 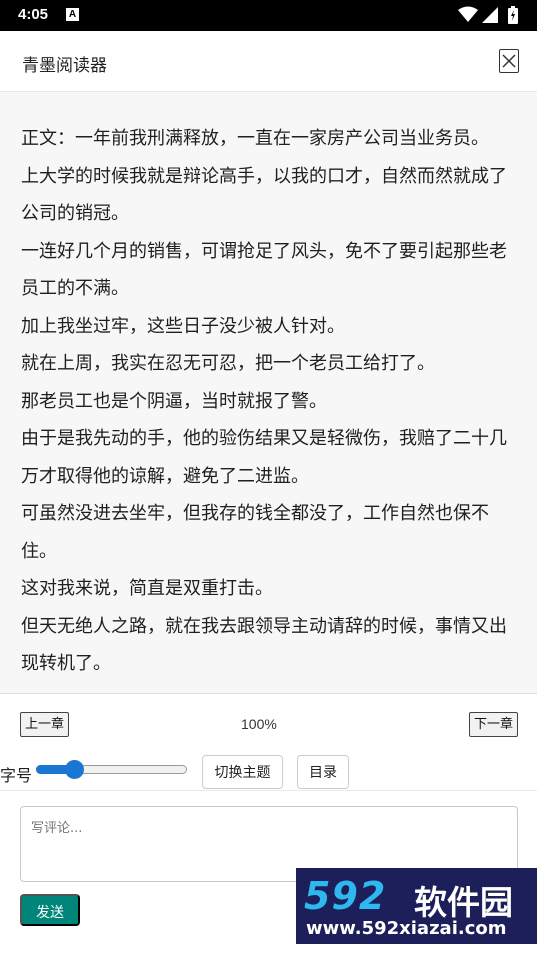 What do you see at coordinates (268, 790) in the screenshot?
I see `divider` at bounding box center [268, 790].